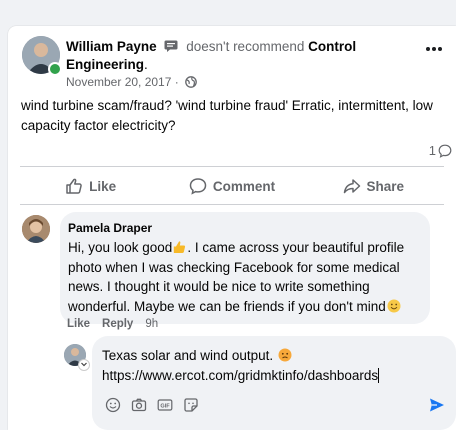 The width and height of the screenshot is (456, 430). Describe the element at coordinates (120, 247) in the screenshot. I see `comment-text-part1: Hi, you look good` at that location.